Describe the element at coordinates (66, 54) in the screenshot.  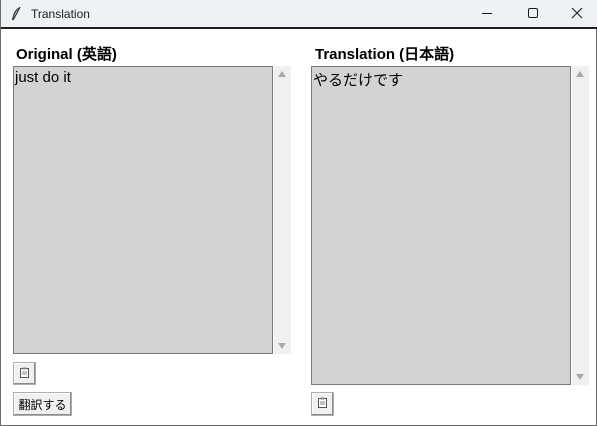
I see `original-label: Original (英語)` at that location.